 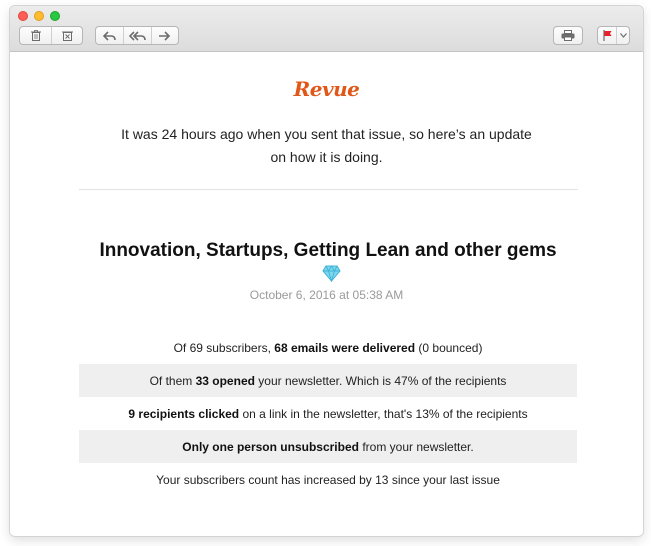 I want to click on forward-icon, so click(x=165, y=35).